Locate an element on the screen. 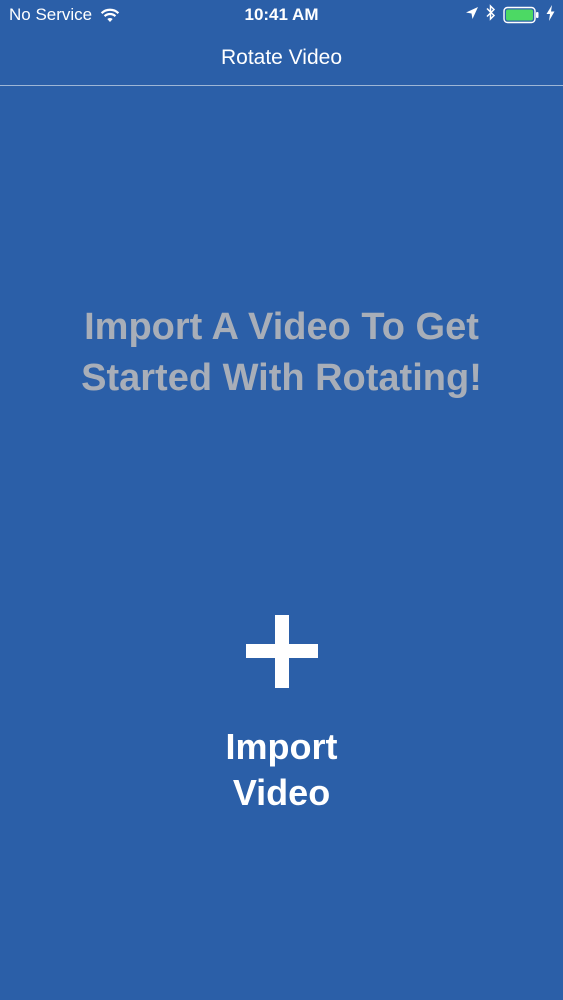 The image size is (563, 1000). battery-icon is located at coordinates (521, 15).